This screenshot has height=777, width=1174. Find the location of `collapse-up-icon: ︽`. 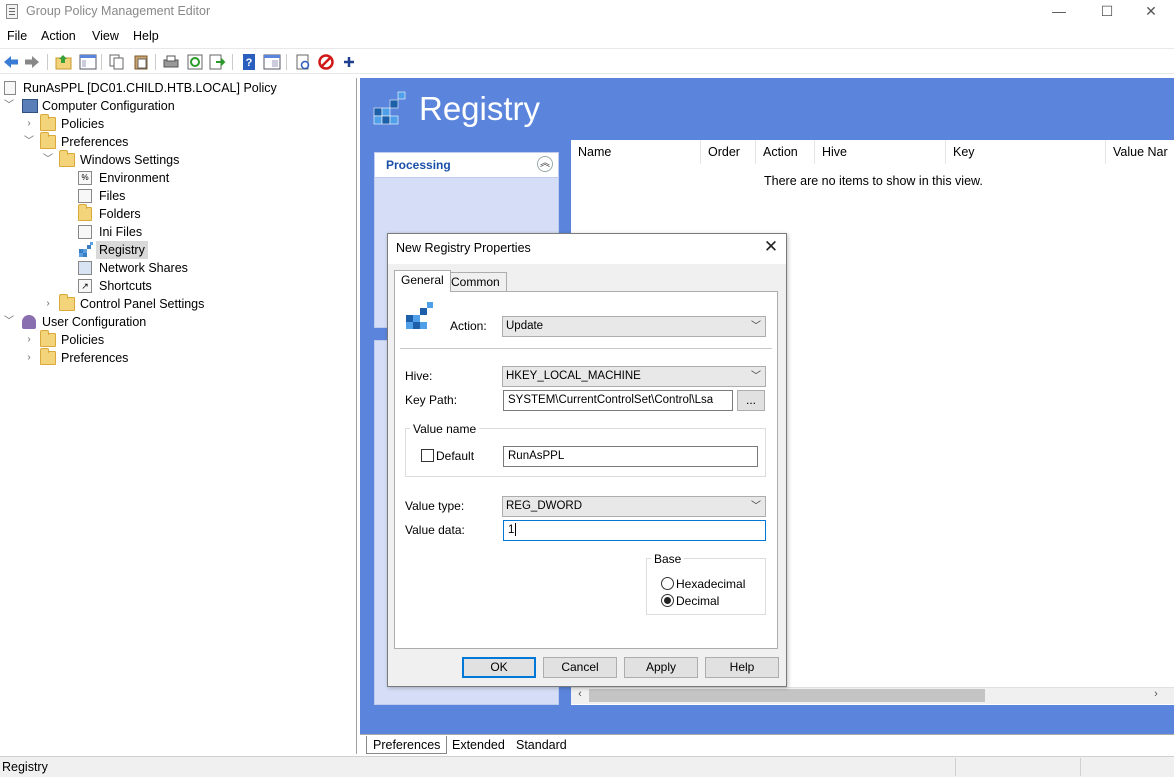

collapse-up-icon: ︽ is located at coordinates (545, 164).